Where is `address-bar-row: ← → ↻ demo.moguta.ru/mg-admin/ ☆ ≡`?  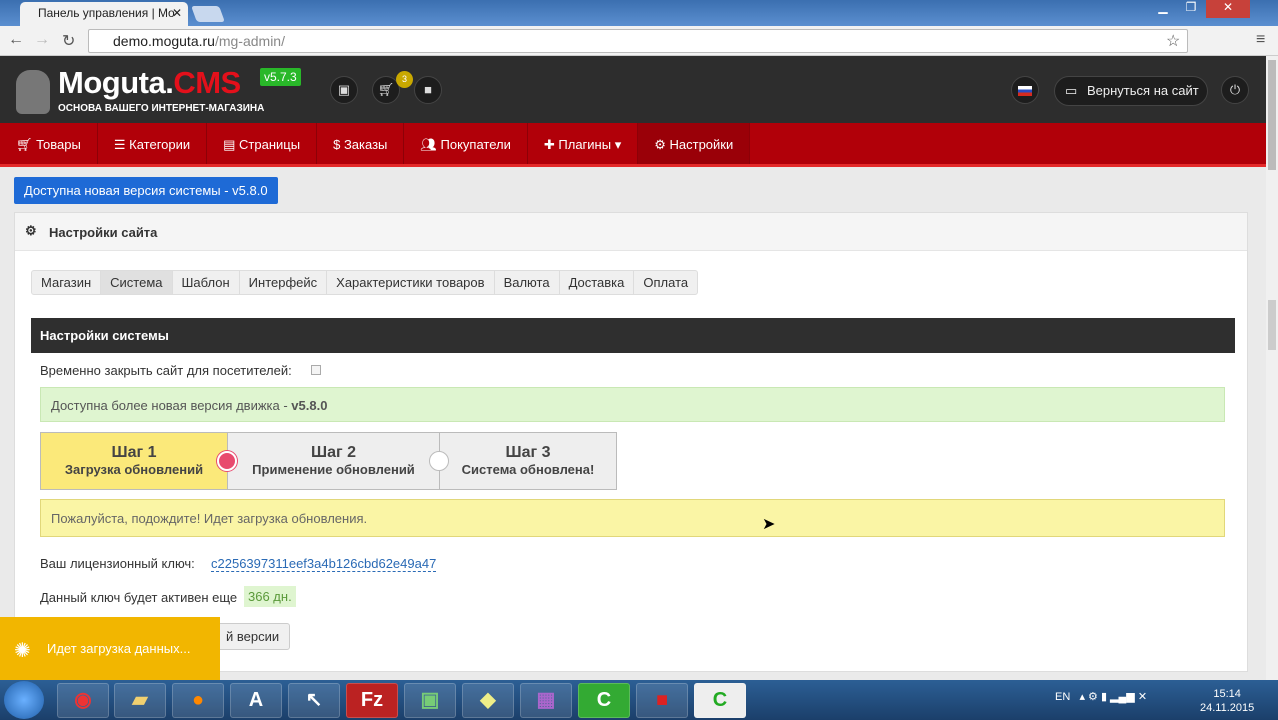
address-bar-row: ← → ↻ demo.moguta.ru/mg-admin/ ☆ ≡ is located at coordinates (639, 41).